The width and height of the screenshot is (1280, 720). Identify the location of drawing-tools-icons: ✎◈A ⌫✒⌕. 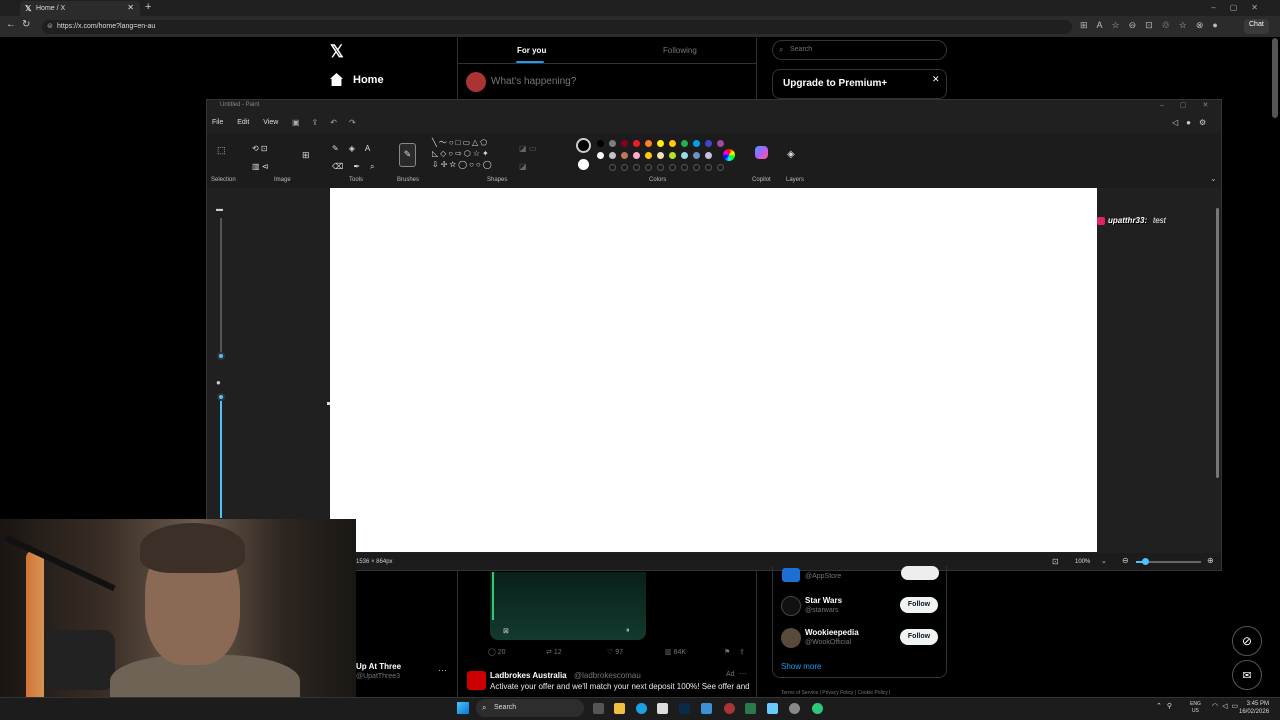
(358, 158).